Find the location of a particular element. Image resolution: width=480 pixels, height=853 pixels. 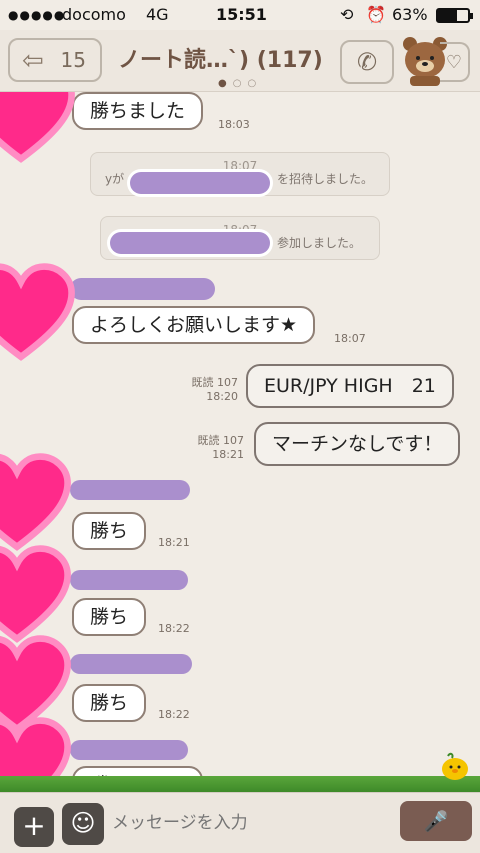

back-button: ⇦ 15 is located at coordinates (55, 60).